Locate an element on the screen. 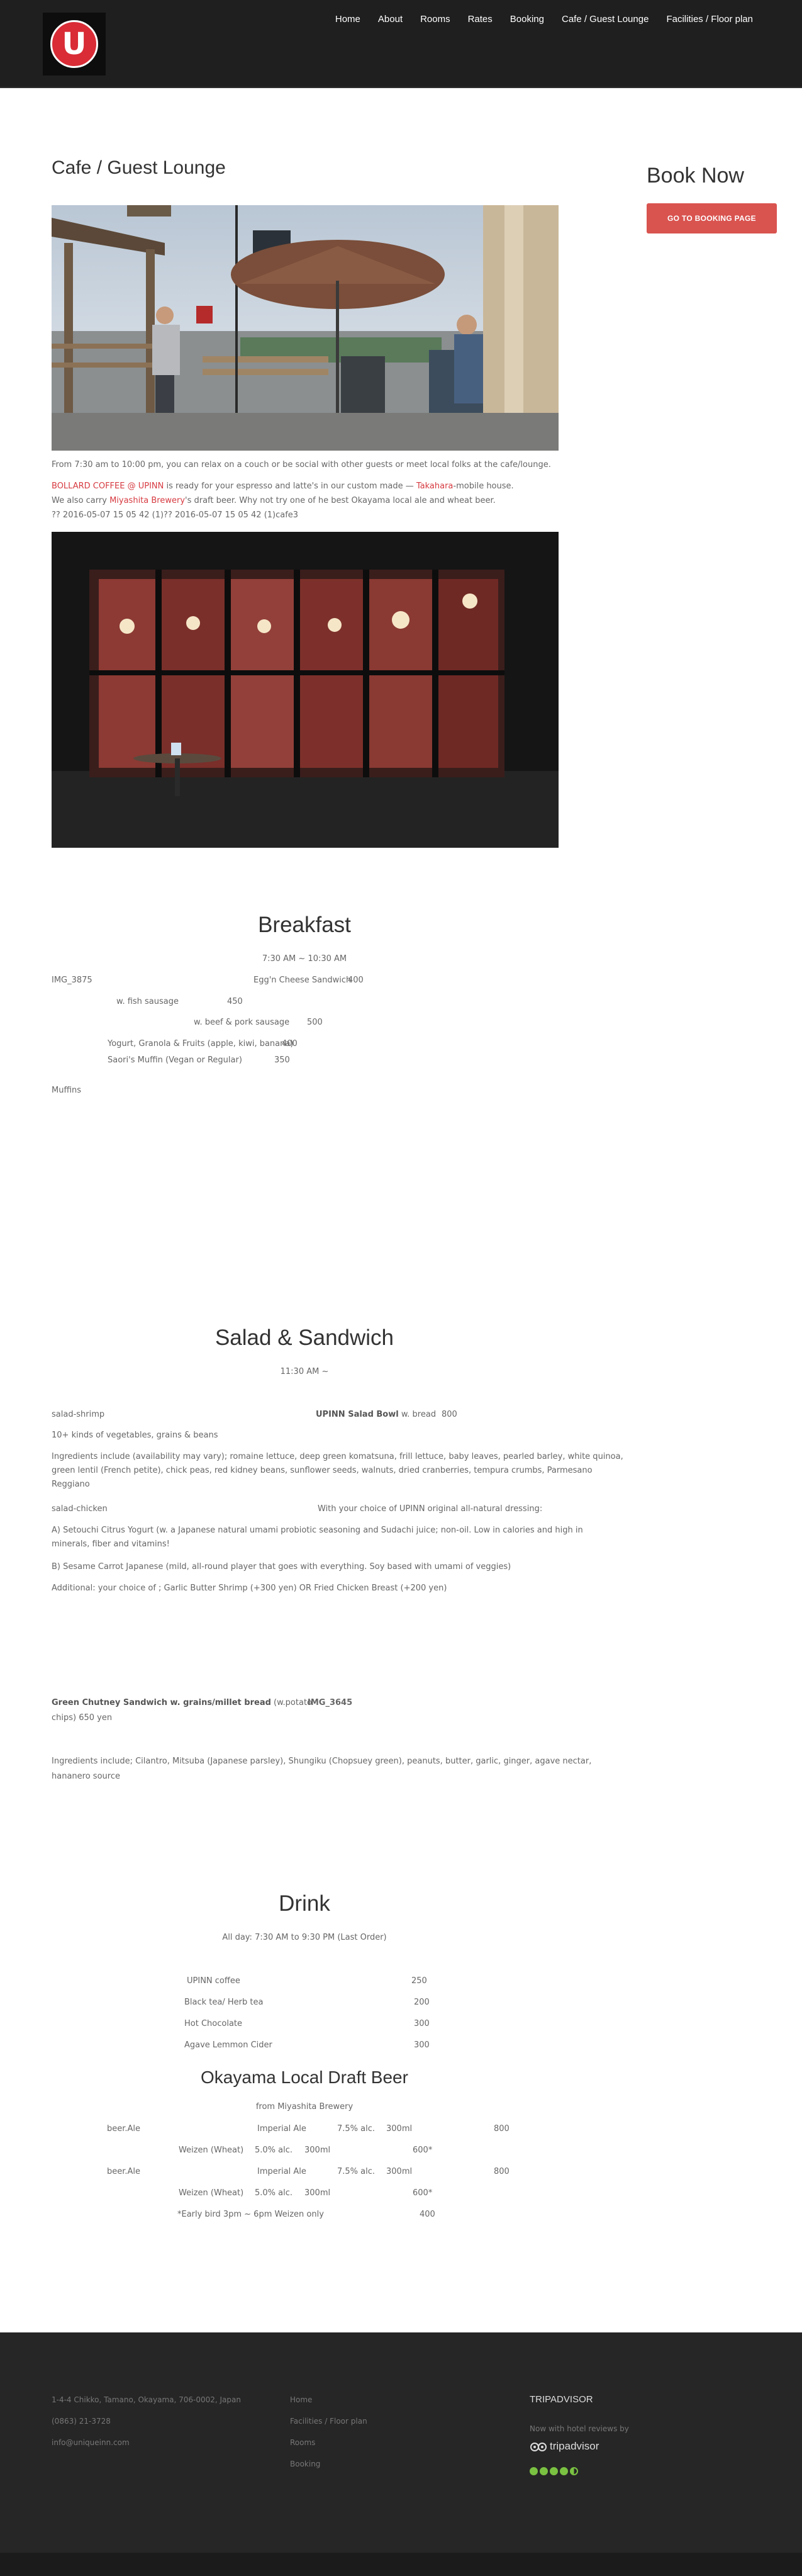 This screenshot has width=802, height=2576. dressing-option-a-2: minerals, fiber and vitamins! is located at coordinates (111, 1544).